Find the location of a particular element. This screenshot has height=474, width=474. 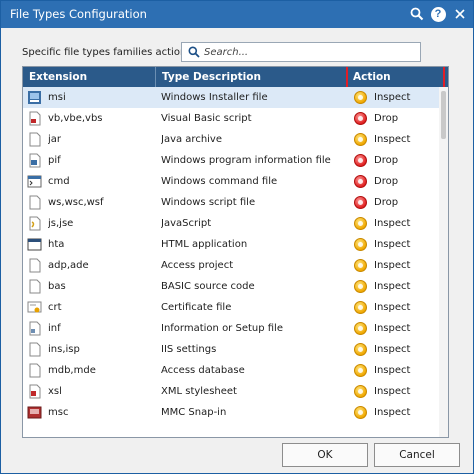

type-description-cell: MMC Snap-in is located at coordinates (194, 412).